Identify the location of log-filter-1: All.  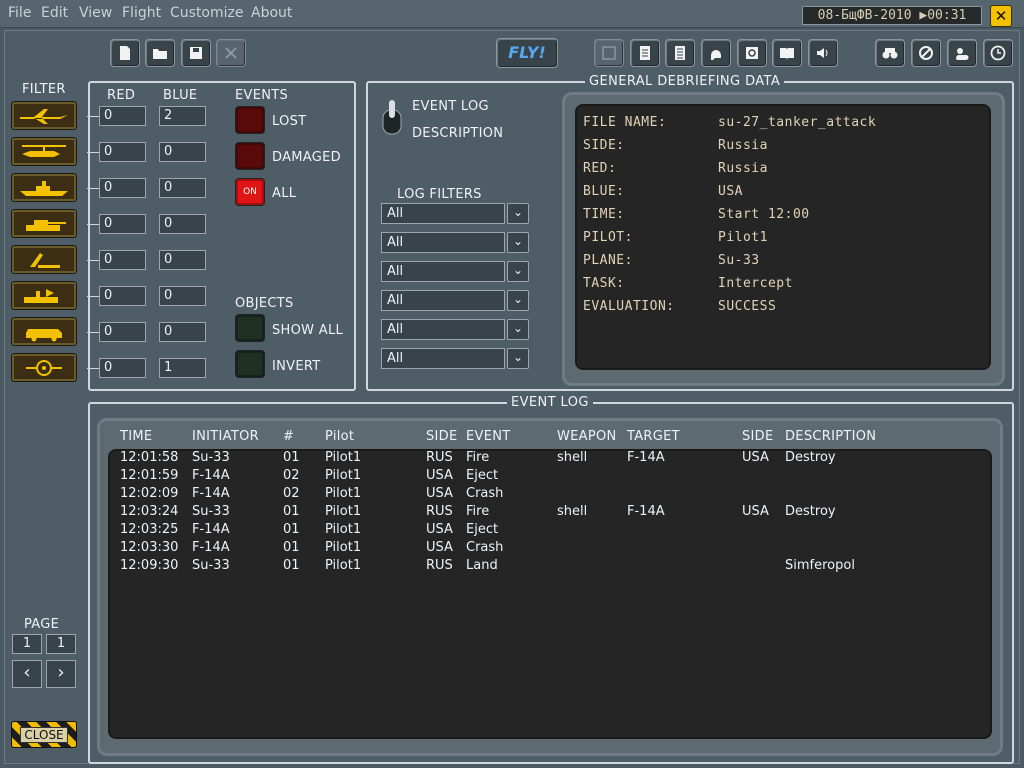
(443, 213).